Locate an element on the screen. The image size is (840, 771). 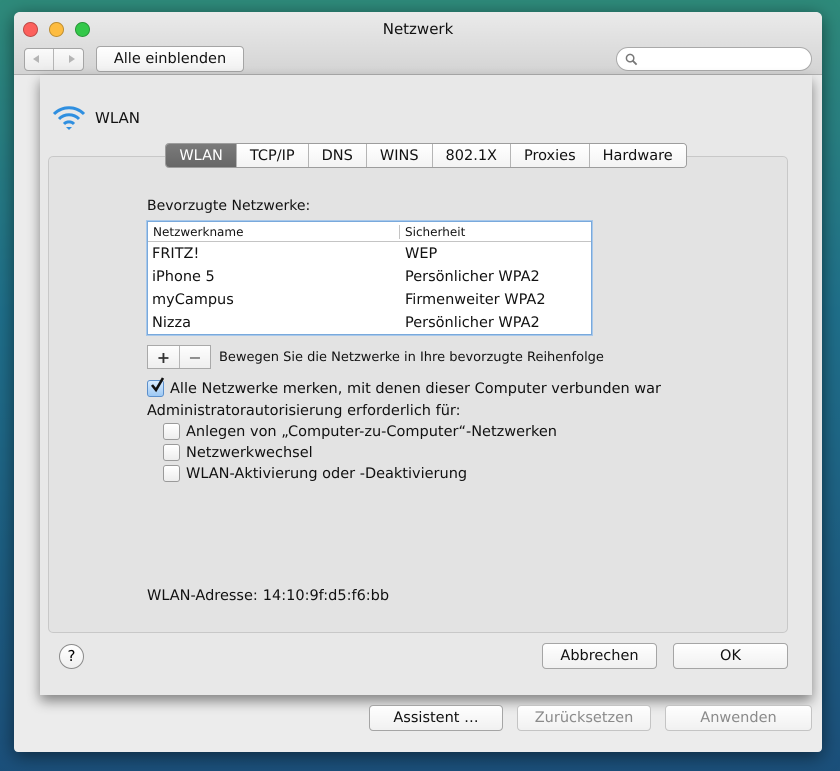
checkbox-label: Anlegen von „Computer-zu-Computer“-Netzwerken is located at coordinates (371, 432).